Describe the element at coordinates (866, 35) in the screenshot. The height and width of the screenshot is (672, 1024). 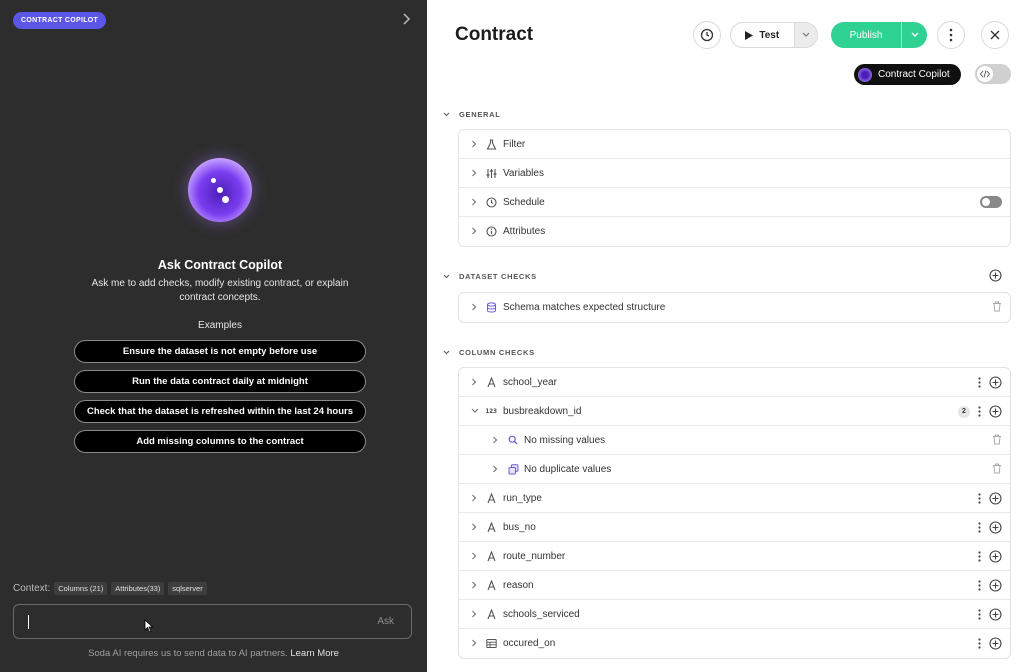
I see `publish-button: Publish` at that location.